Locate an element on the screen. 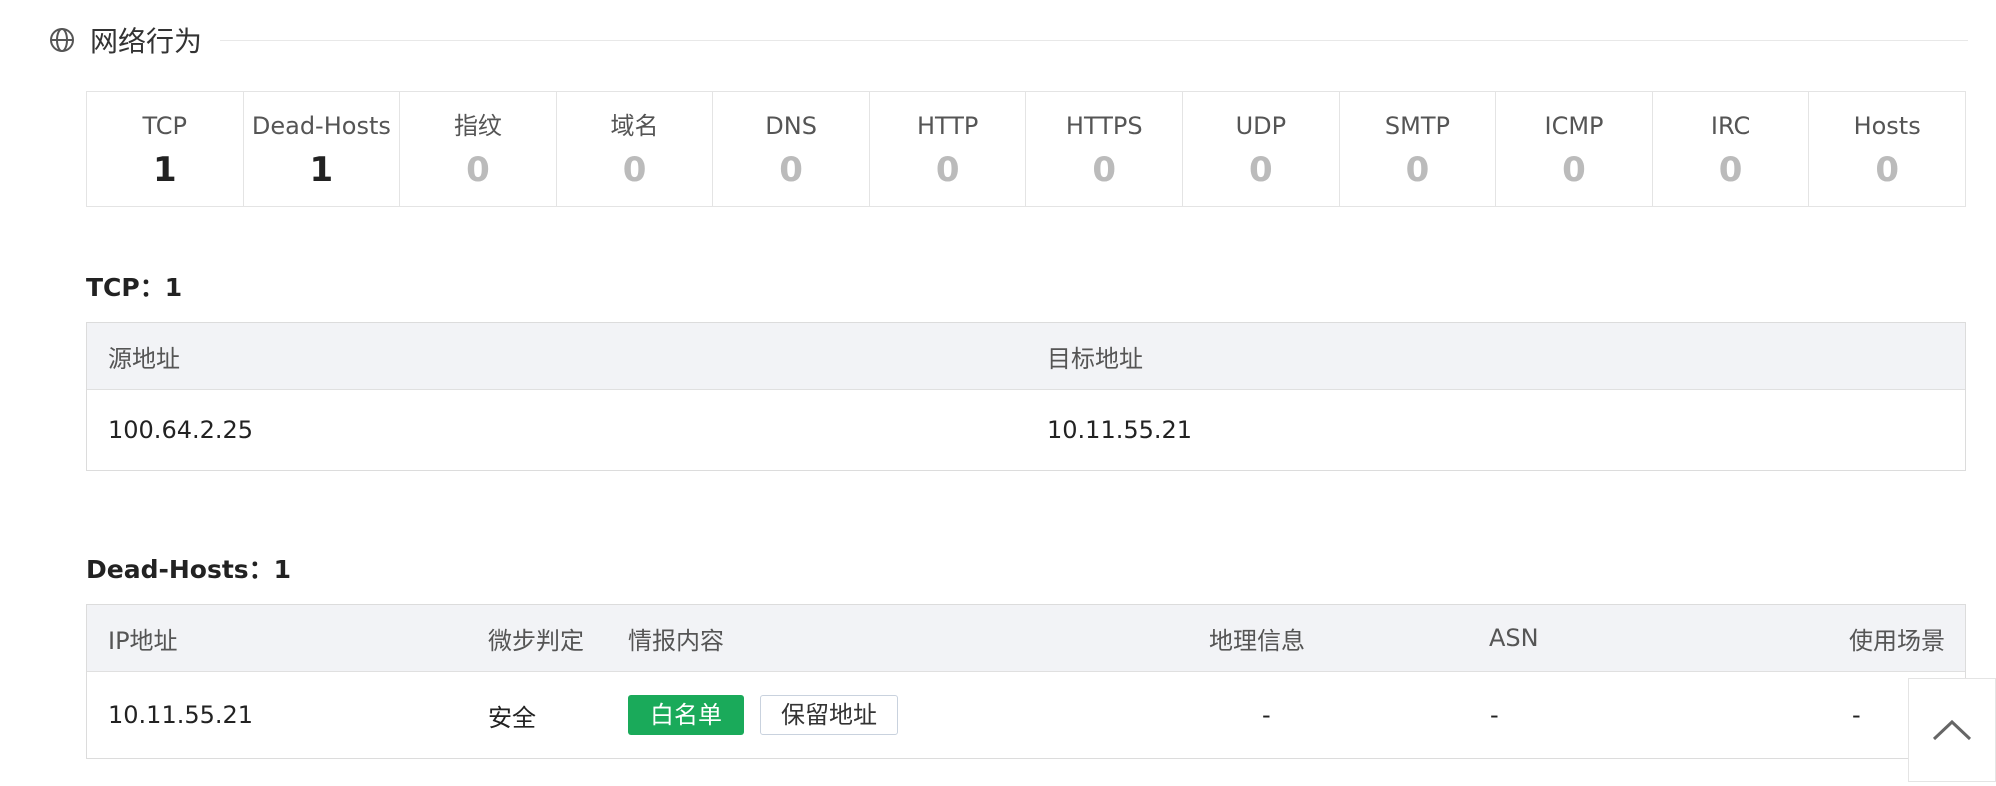  stat-label: TCP is located at coordinates (165, 126).